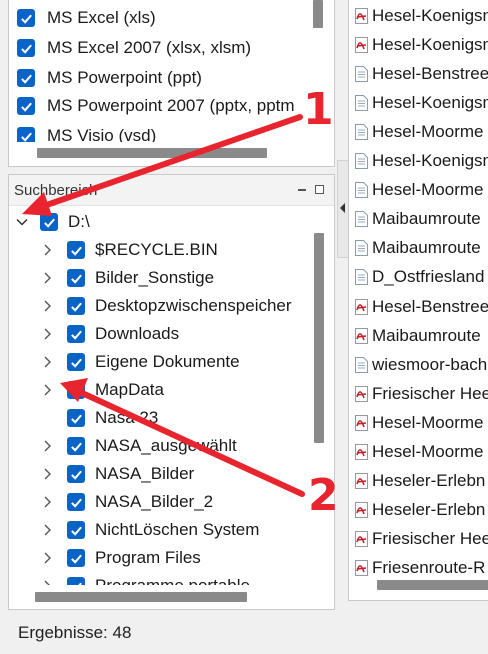 This screenshot has width=488, height=654. Describe the element at coordinates (110, 334) in the screenshot. I see `tree-item: Downloads` at that location.